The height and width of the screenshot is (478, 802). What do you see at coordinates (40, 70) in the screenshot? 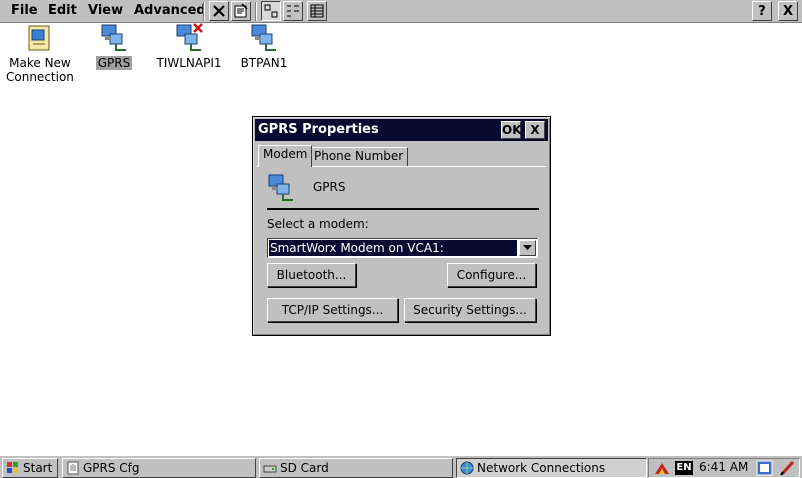
I see `icon-label: Make New Connection` at bounding box center [40, 70].